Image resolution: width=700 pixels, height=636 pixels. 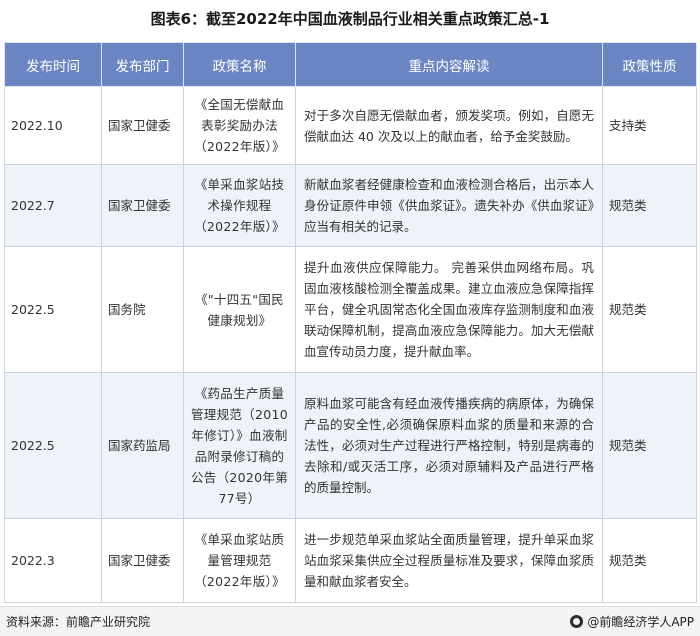 I want to click on column-header-dept: 发布部门, so click(x=142, y=64).